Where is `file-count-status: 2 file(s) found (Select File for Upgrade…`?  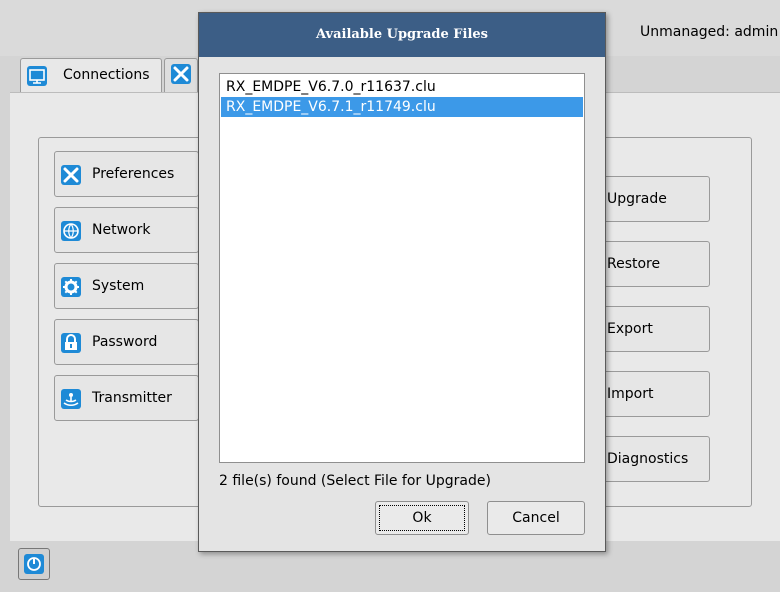
file-count-status: 2 file(s) found (Select File for Upgrade… is located at coordinates (355, 481).